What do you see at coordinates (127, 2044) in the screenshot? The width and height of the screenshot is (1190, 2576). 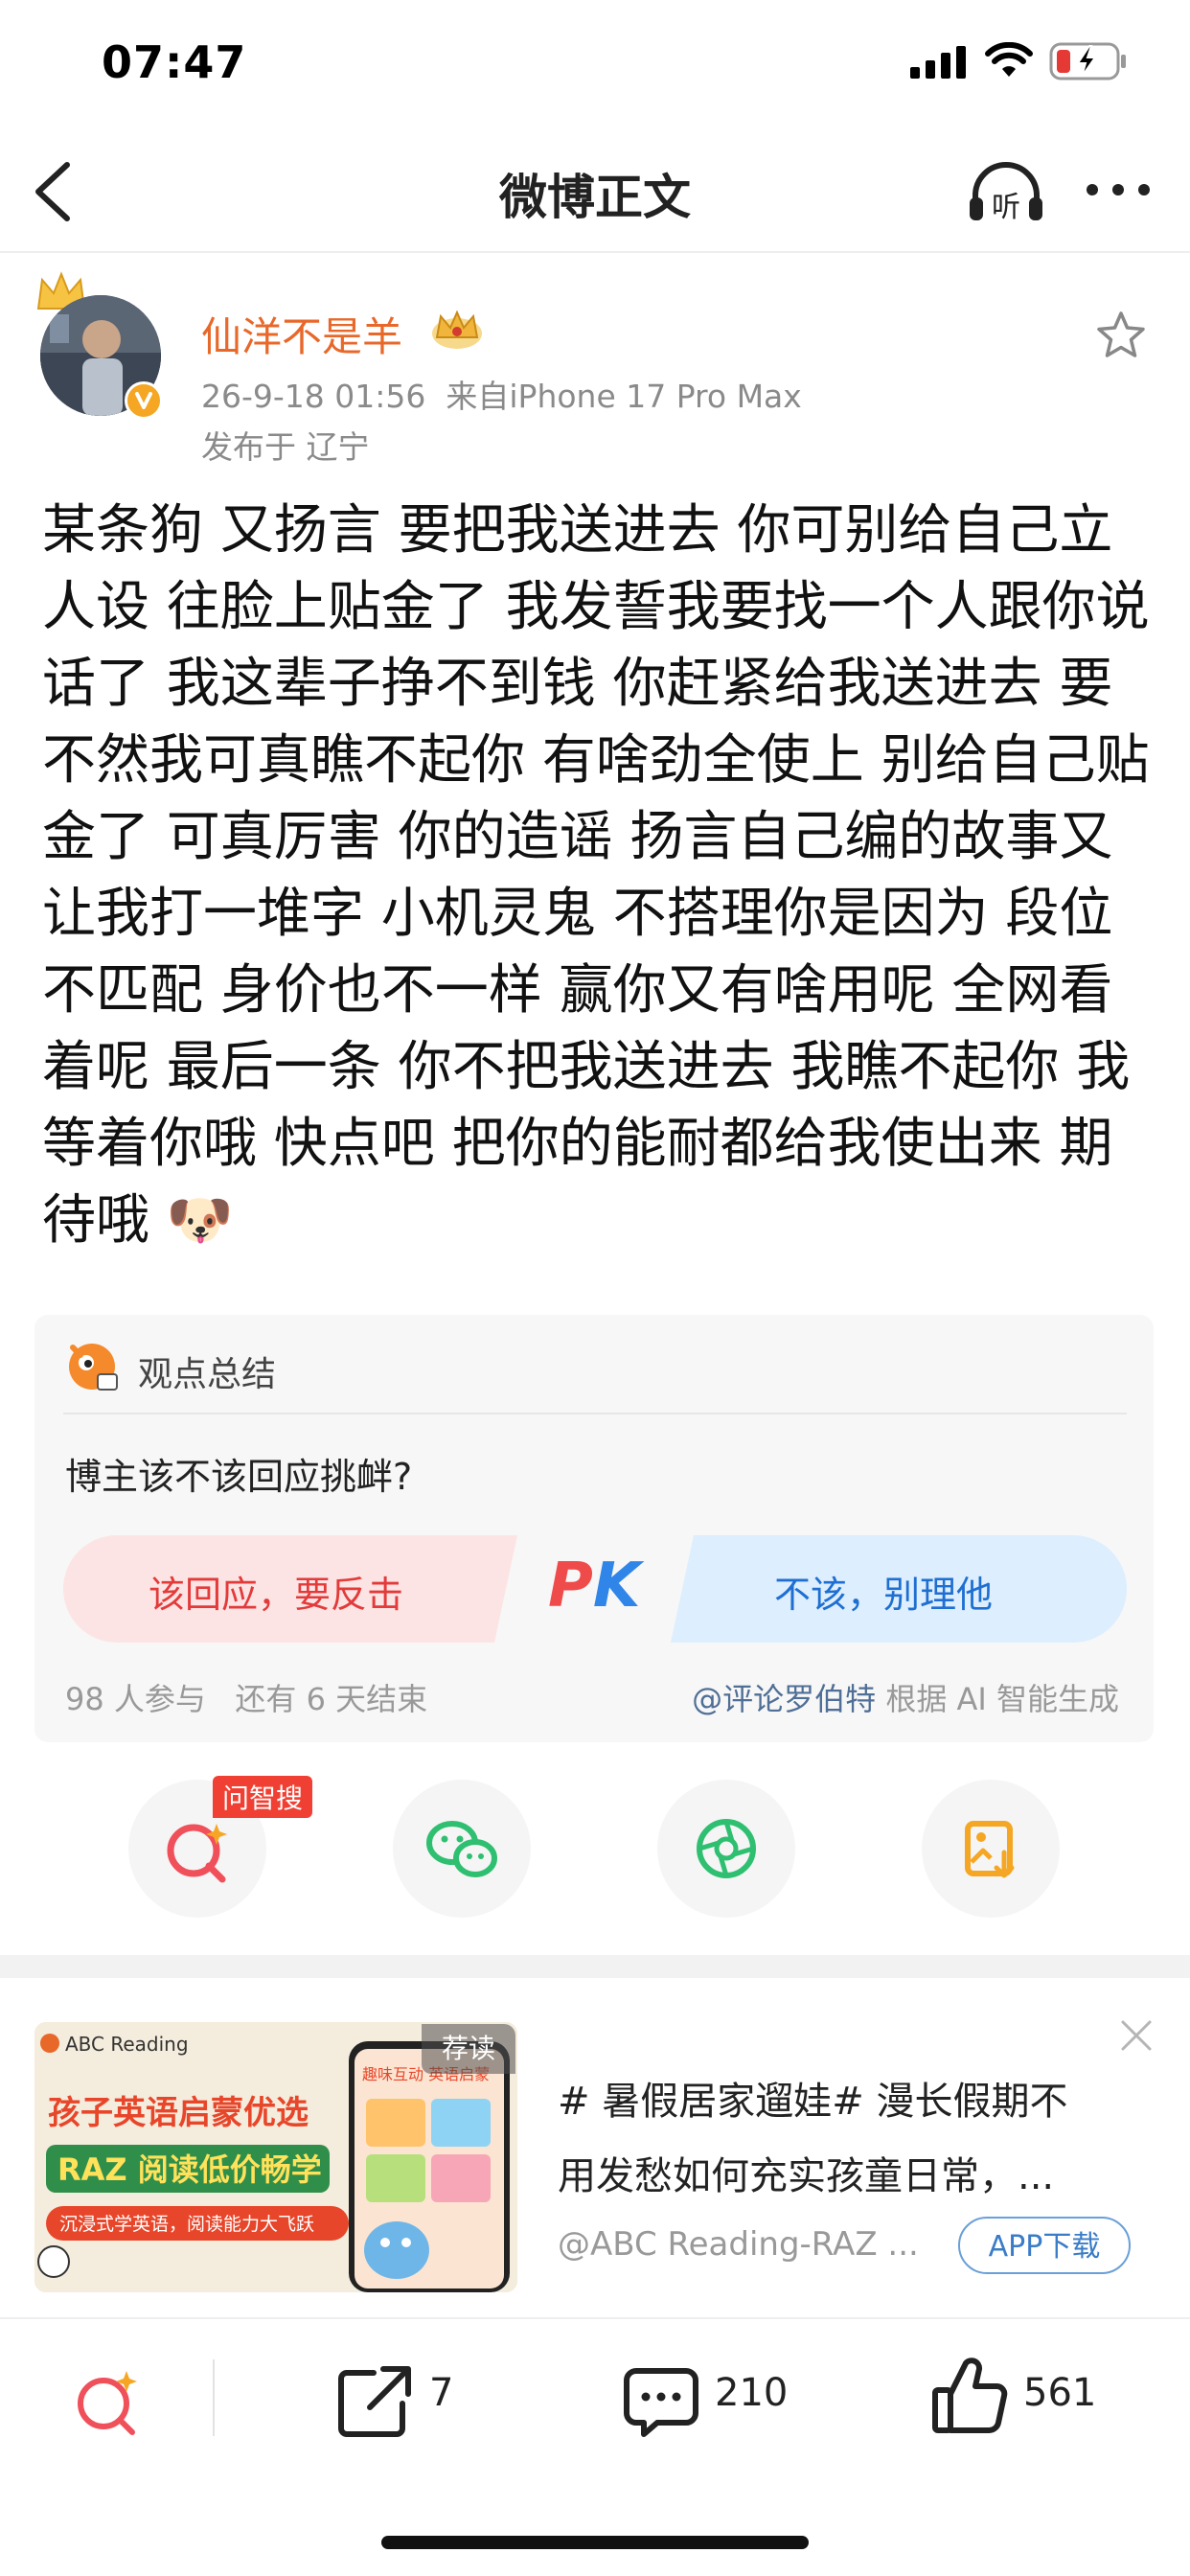 I see `ad-brand: ABC Reading` at bounding box center [127, 2044].